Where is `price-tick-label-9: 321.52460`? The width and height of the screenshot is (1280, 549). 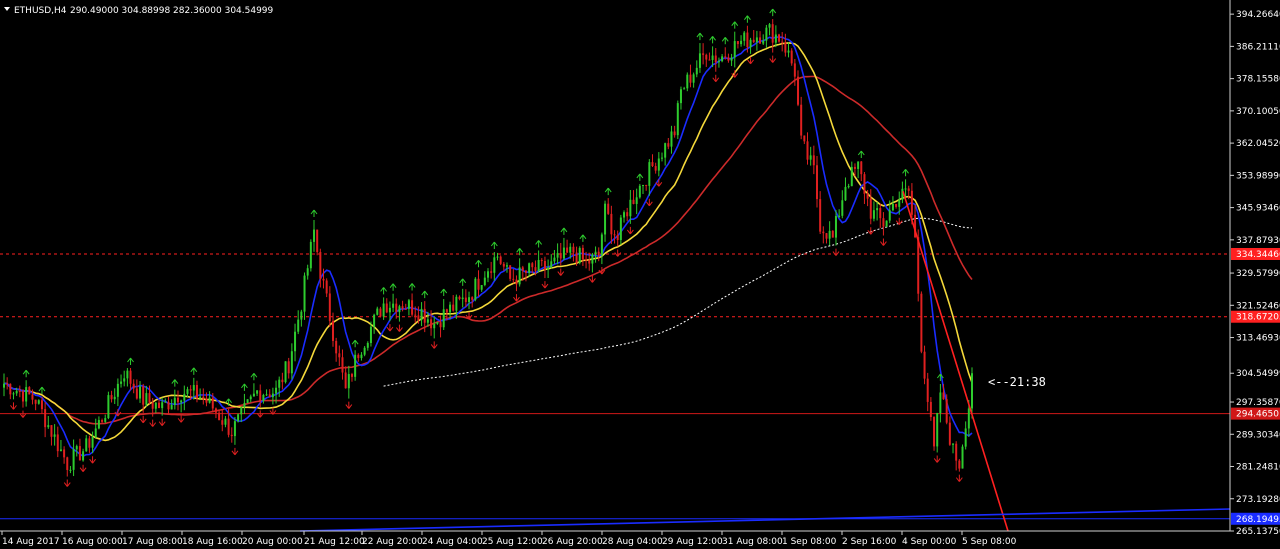 price-tick-label-9: 321.52460 is located at coordinates (1258, 306).